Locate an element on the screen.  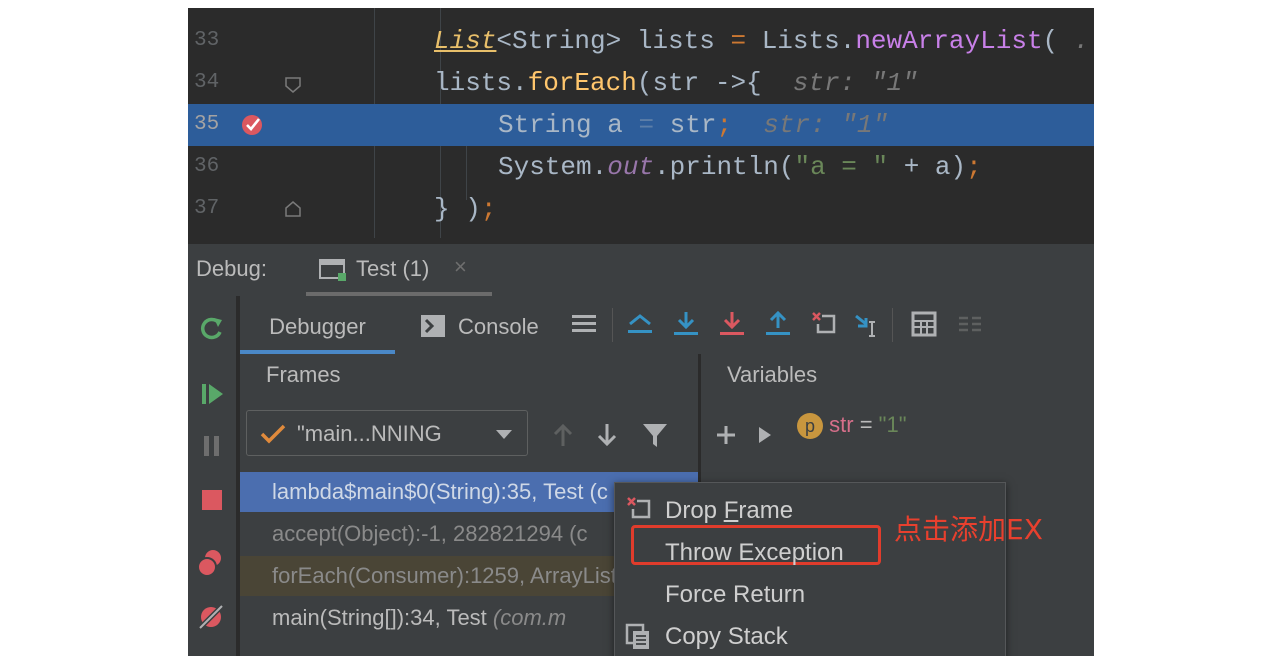
expand-arrow-icon is located at coordinates (765, 435).